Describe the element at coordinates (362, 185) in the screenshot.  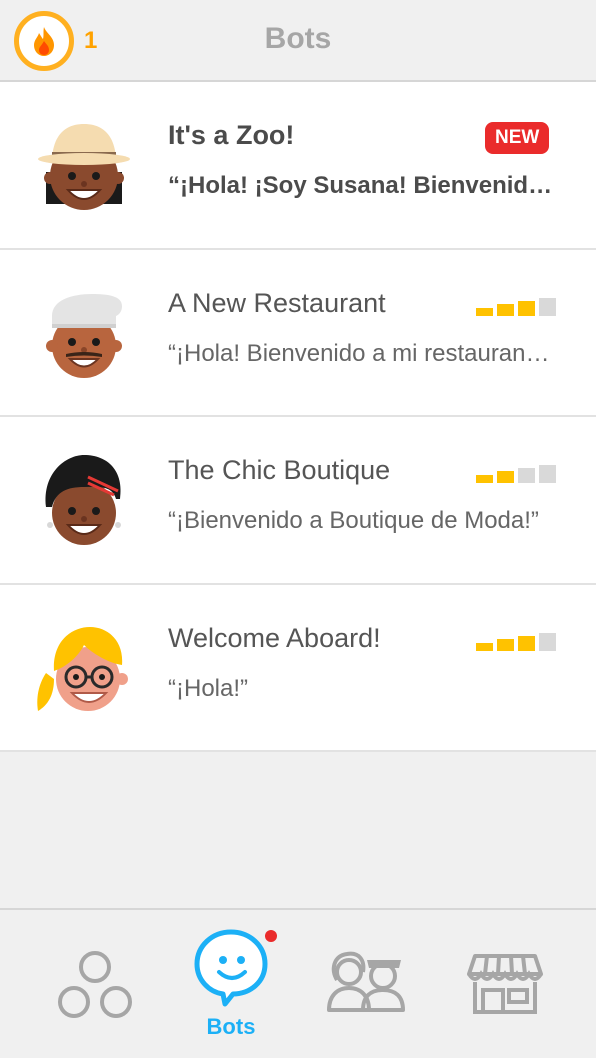
I see `bot-message-preview: “¡Hola! ¡Soy Susana! Bienvenido al zoo!”` at that location.